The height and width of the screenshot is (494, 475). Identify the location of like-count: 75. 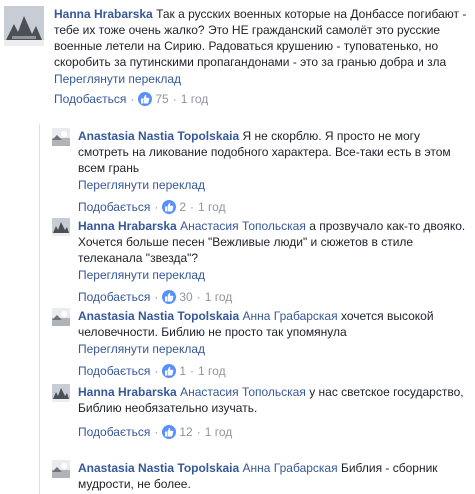
(161, 99).